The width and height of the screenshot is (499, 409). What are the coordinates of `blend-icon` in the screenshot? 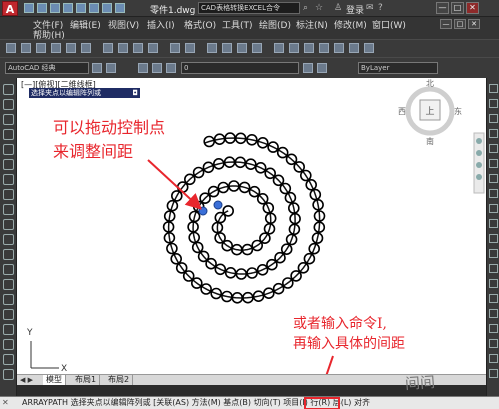 It's located at (493, 343).